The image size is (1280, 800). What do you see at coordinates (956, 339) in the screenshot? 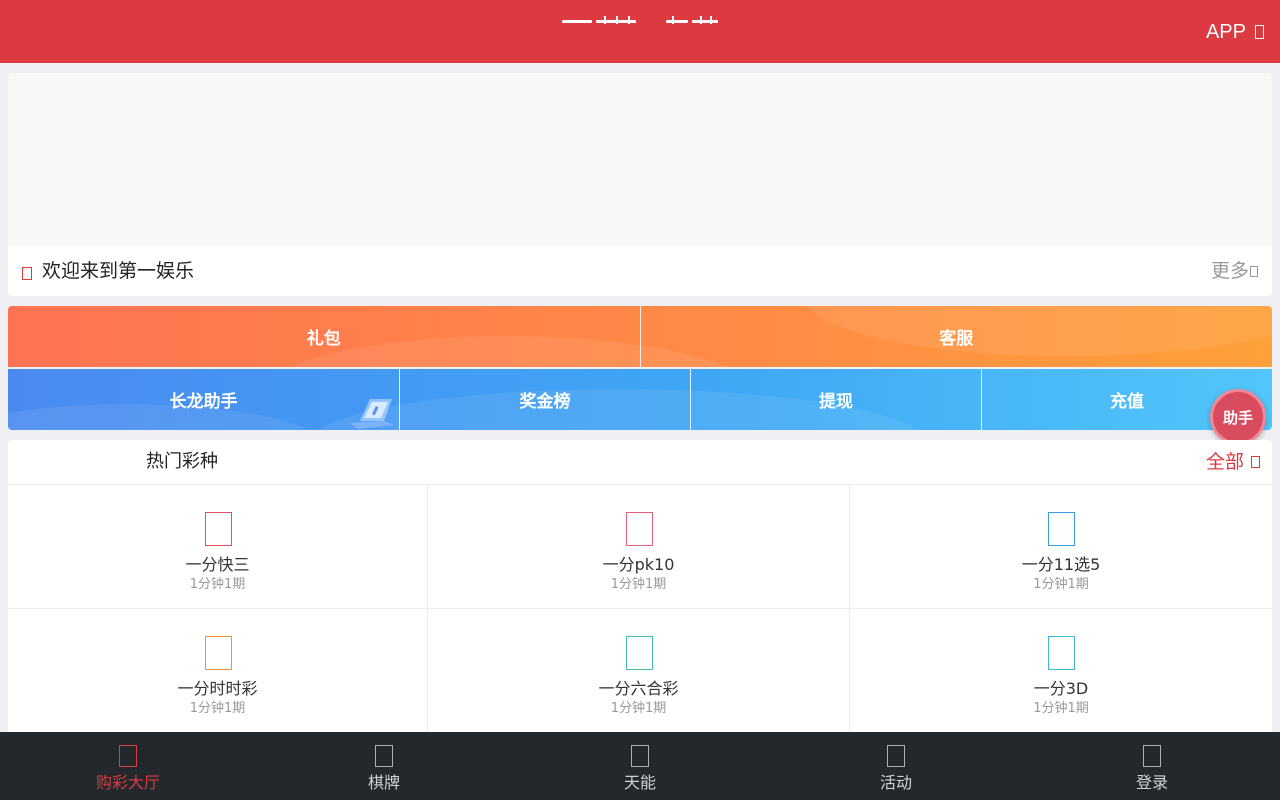
I see `customer-service-label: 客服` at bounding box center [956, 339].